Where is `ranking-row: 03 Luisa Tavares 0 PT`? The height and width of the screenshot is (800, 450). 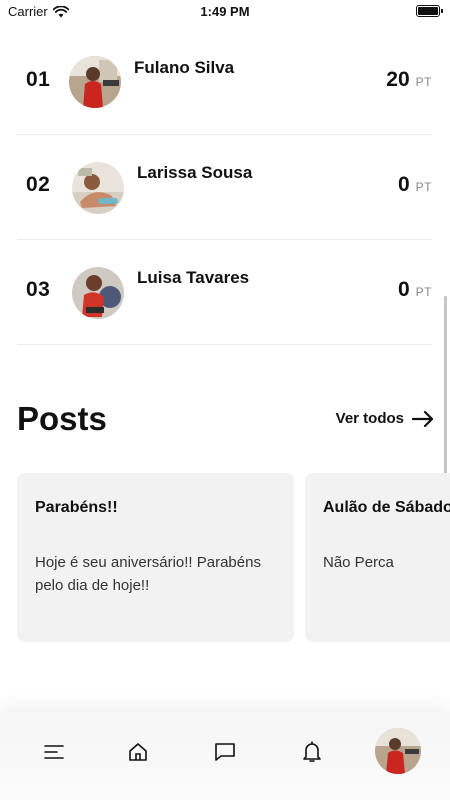
ranking-row: 03 Luisa Tavares 0 PT is located at coordinates (224, 292).